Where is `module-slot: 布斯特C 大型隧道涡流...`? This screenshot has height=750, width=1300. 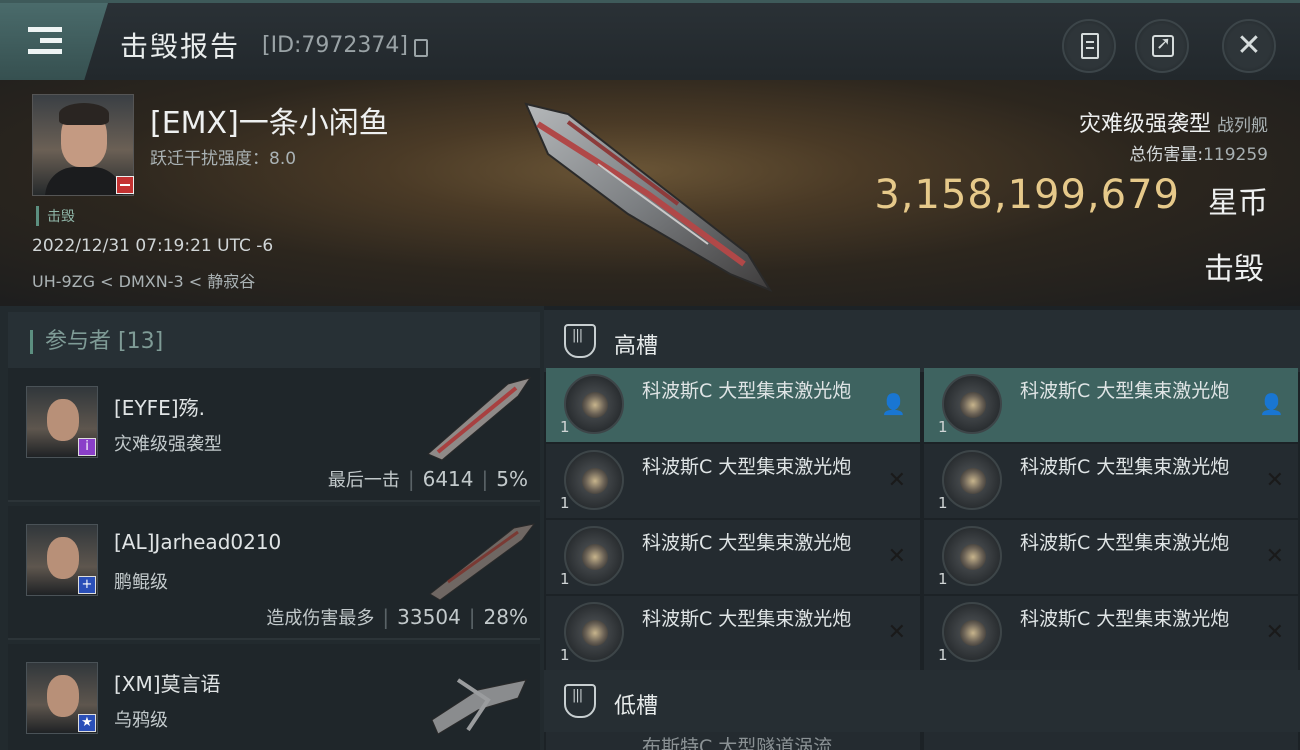 module-slot: 布斯特C 大型隧道涡流... is located at coordinates (733, 741).